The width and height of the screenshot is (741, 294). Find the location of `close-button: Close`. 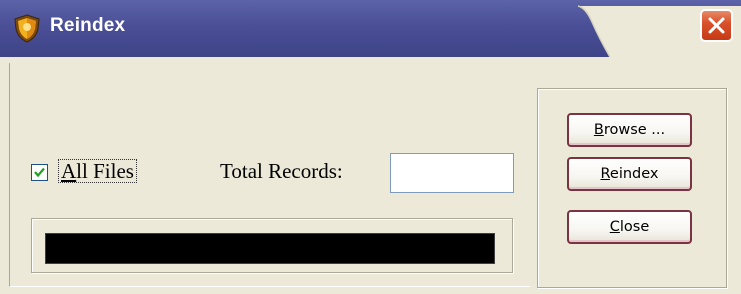

close-button: Close is located at coordinates (629, 227).